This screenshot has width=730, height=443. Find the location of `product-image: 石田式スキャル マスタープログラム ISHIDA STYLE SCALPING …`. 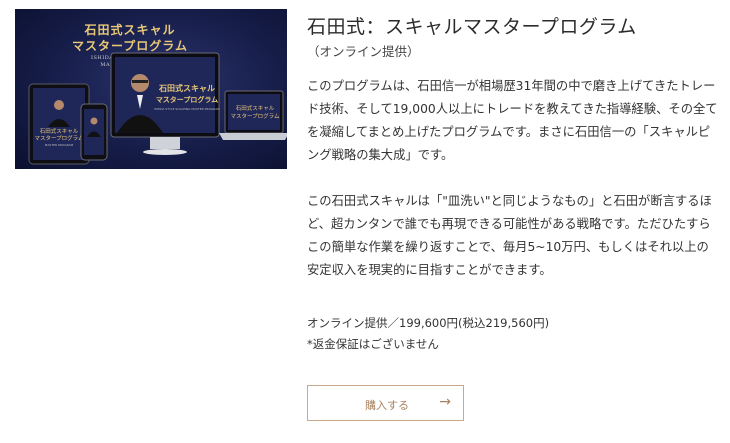

product-image: 石田式スキャル マスタープログラム ISHIDA STYLE SCALPING … is located at coordinates (151, 89).